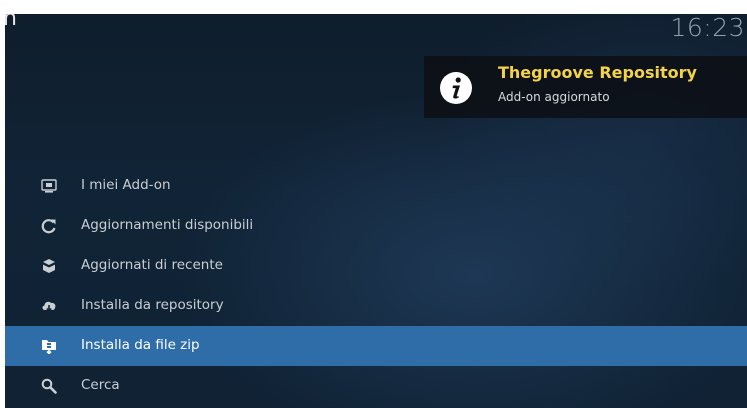 The height and width of the screenshot is (408, 747). Describe the element at coordinates (376, 346) in the screenshot. I see `menu-item-install-from-zip: Installa da file zip` at that location.